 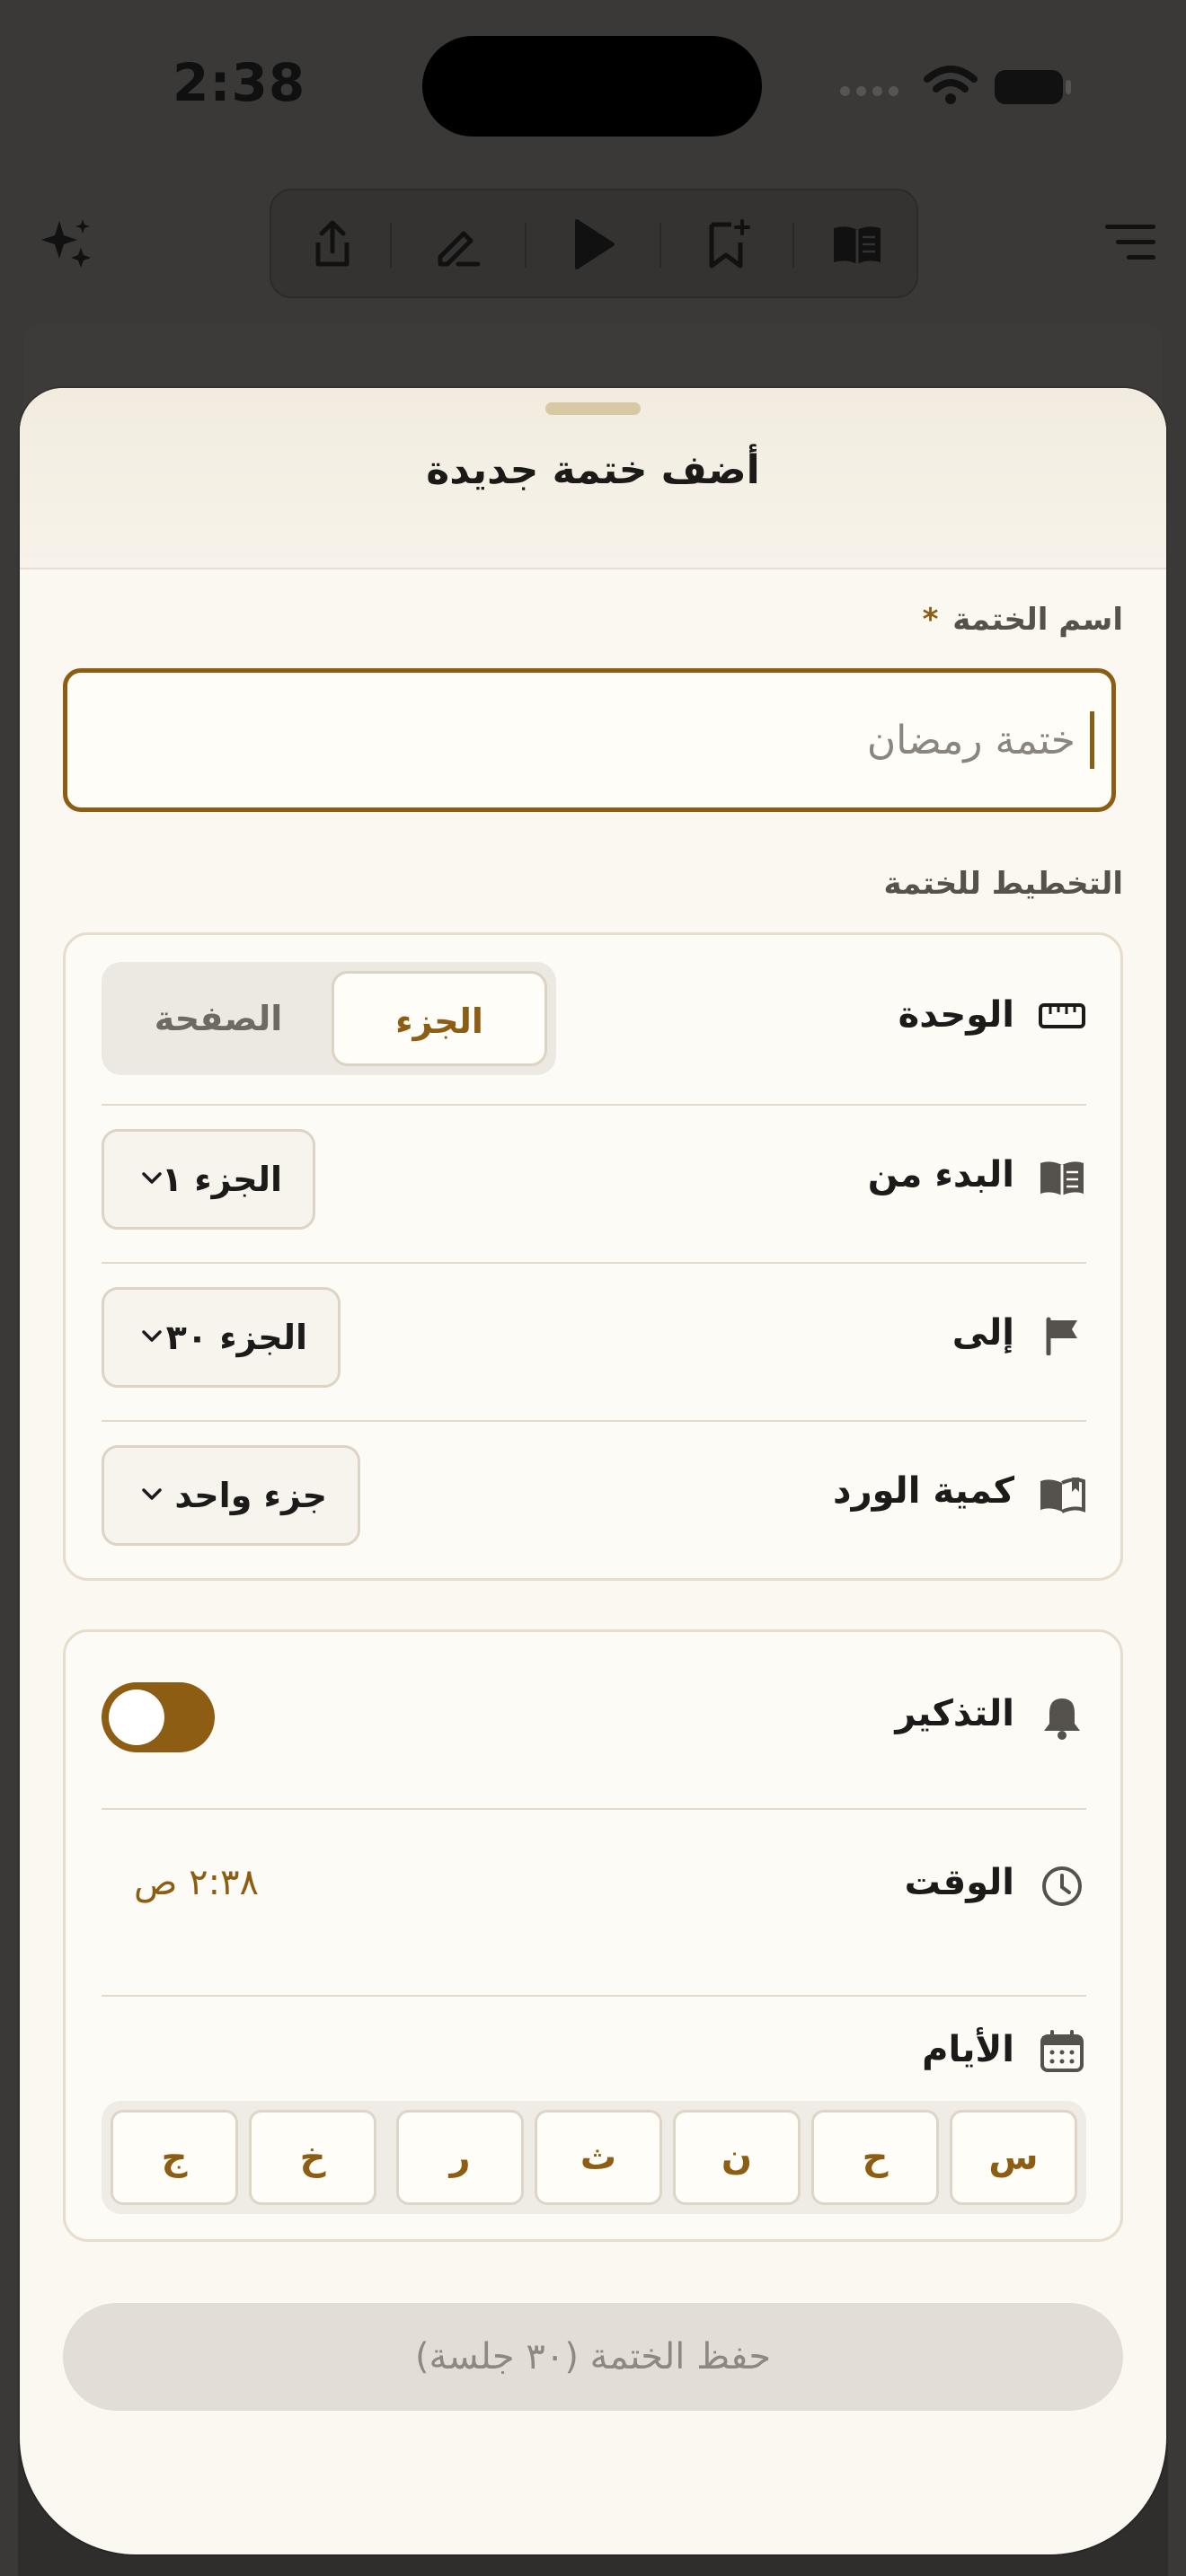 I want to click on signal-dots-icon, so click(x=872, y=91).